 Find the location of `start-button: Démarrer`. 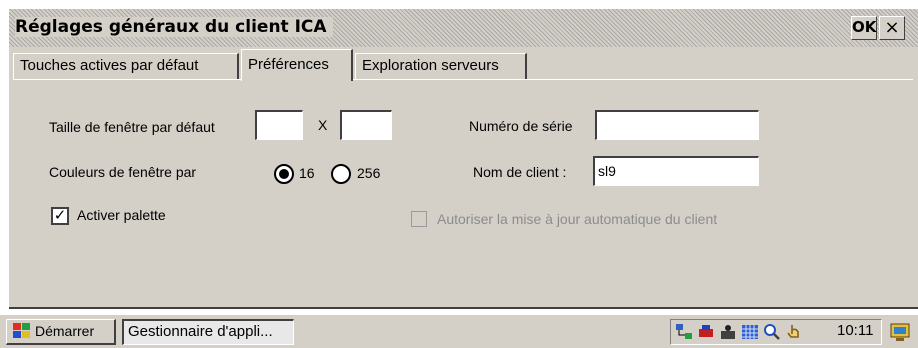

start-button: Démarrer is located at coordinates (61, 332).